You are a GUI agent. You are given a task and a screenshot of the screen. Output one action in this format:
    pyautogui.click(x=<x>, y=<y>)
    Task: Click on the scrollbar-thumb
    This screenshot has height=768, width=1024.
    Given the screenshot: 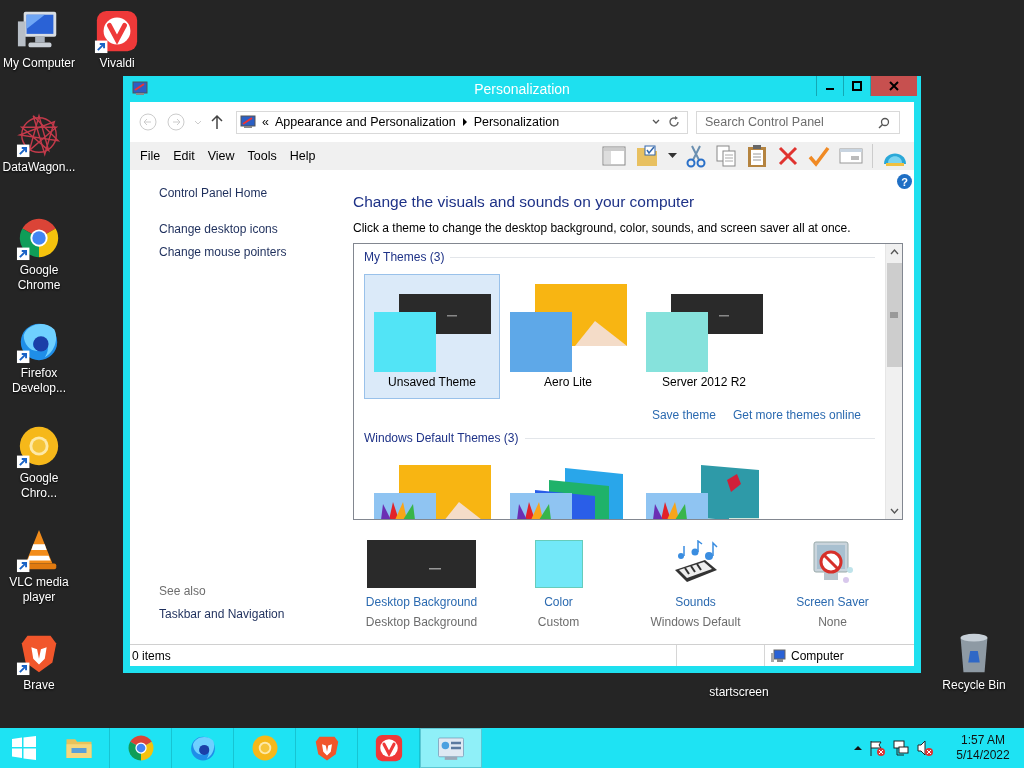 What is the action you would take?
    pyautogui.click(x=894, y=315)
    